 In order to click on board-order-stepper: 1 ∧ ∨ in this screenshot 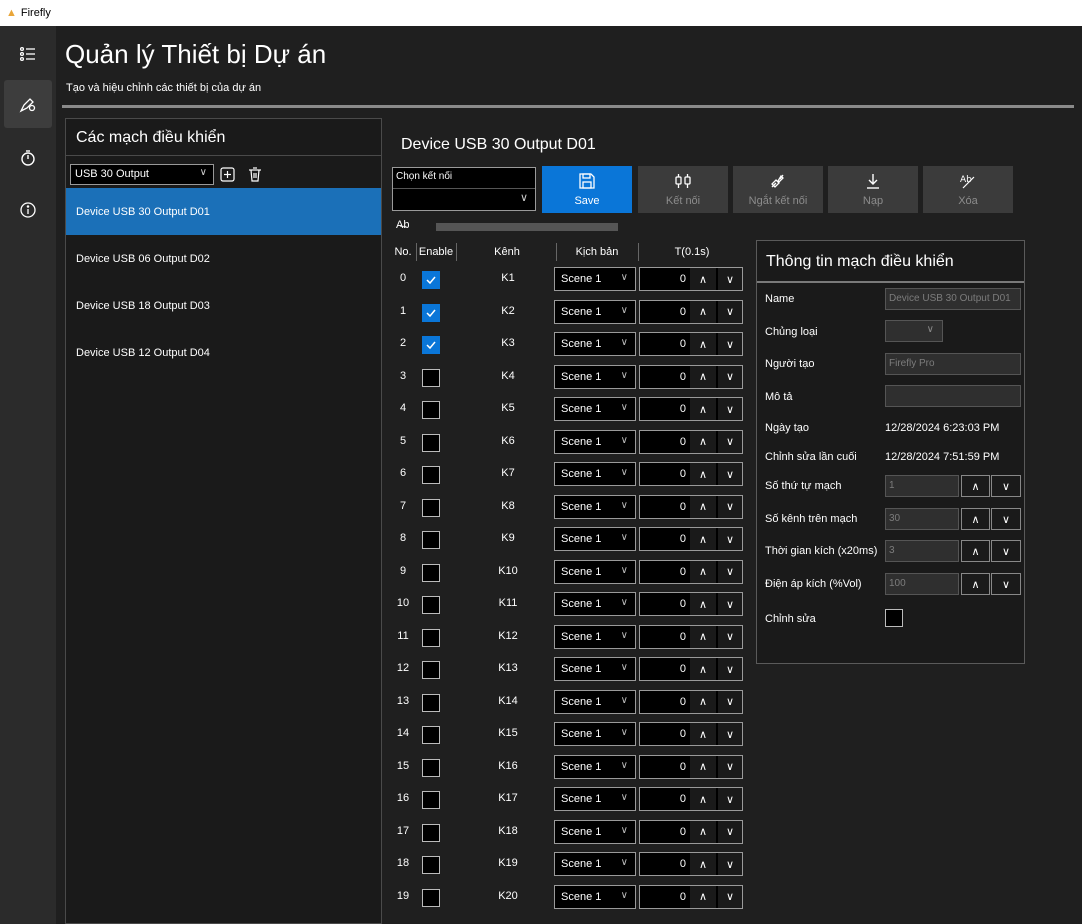, I will do `click(953, 486)`.